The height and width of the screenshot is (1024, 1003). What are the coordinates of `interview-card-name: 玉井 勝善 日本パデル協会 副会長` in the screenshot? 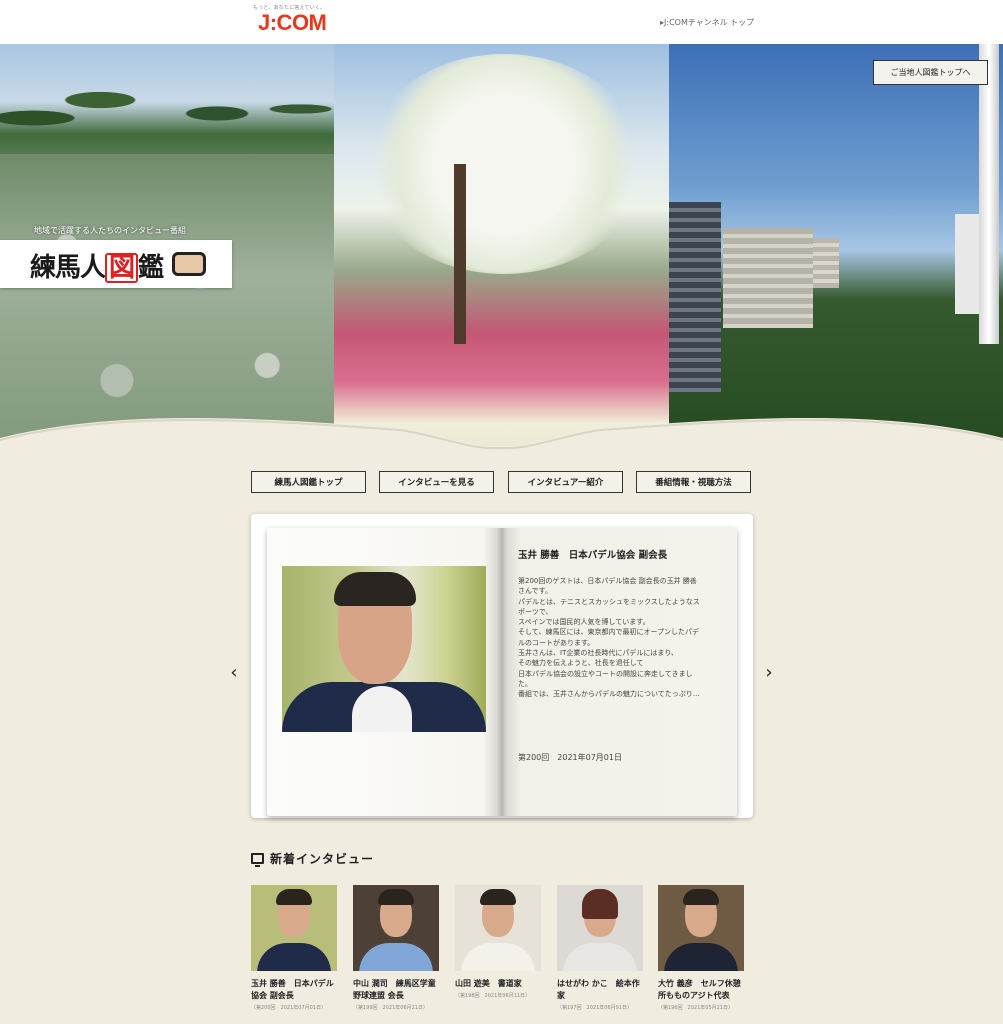 It's located at (294, 990).